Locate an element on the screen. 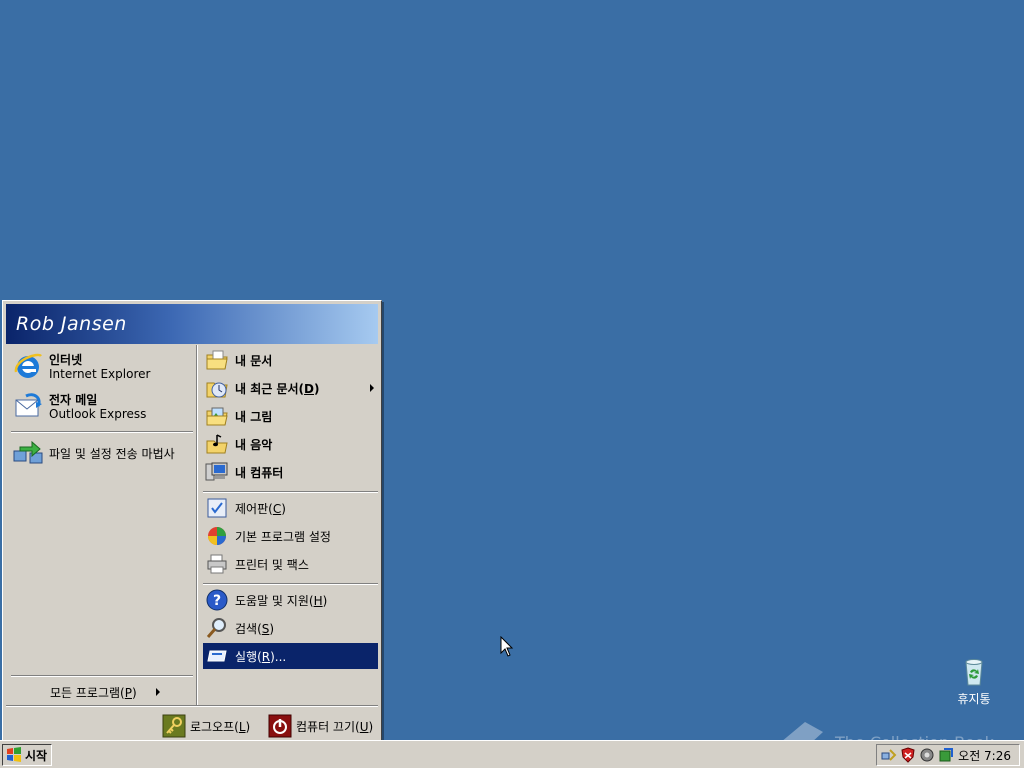 The height and width of the screenshot is (768, 1024). system-tray: 오전 7:26 is located at coordinates (948, 755).